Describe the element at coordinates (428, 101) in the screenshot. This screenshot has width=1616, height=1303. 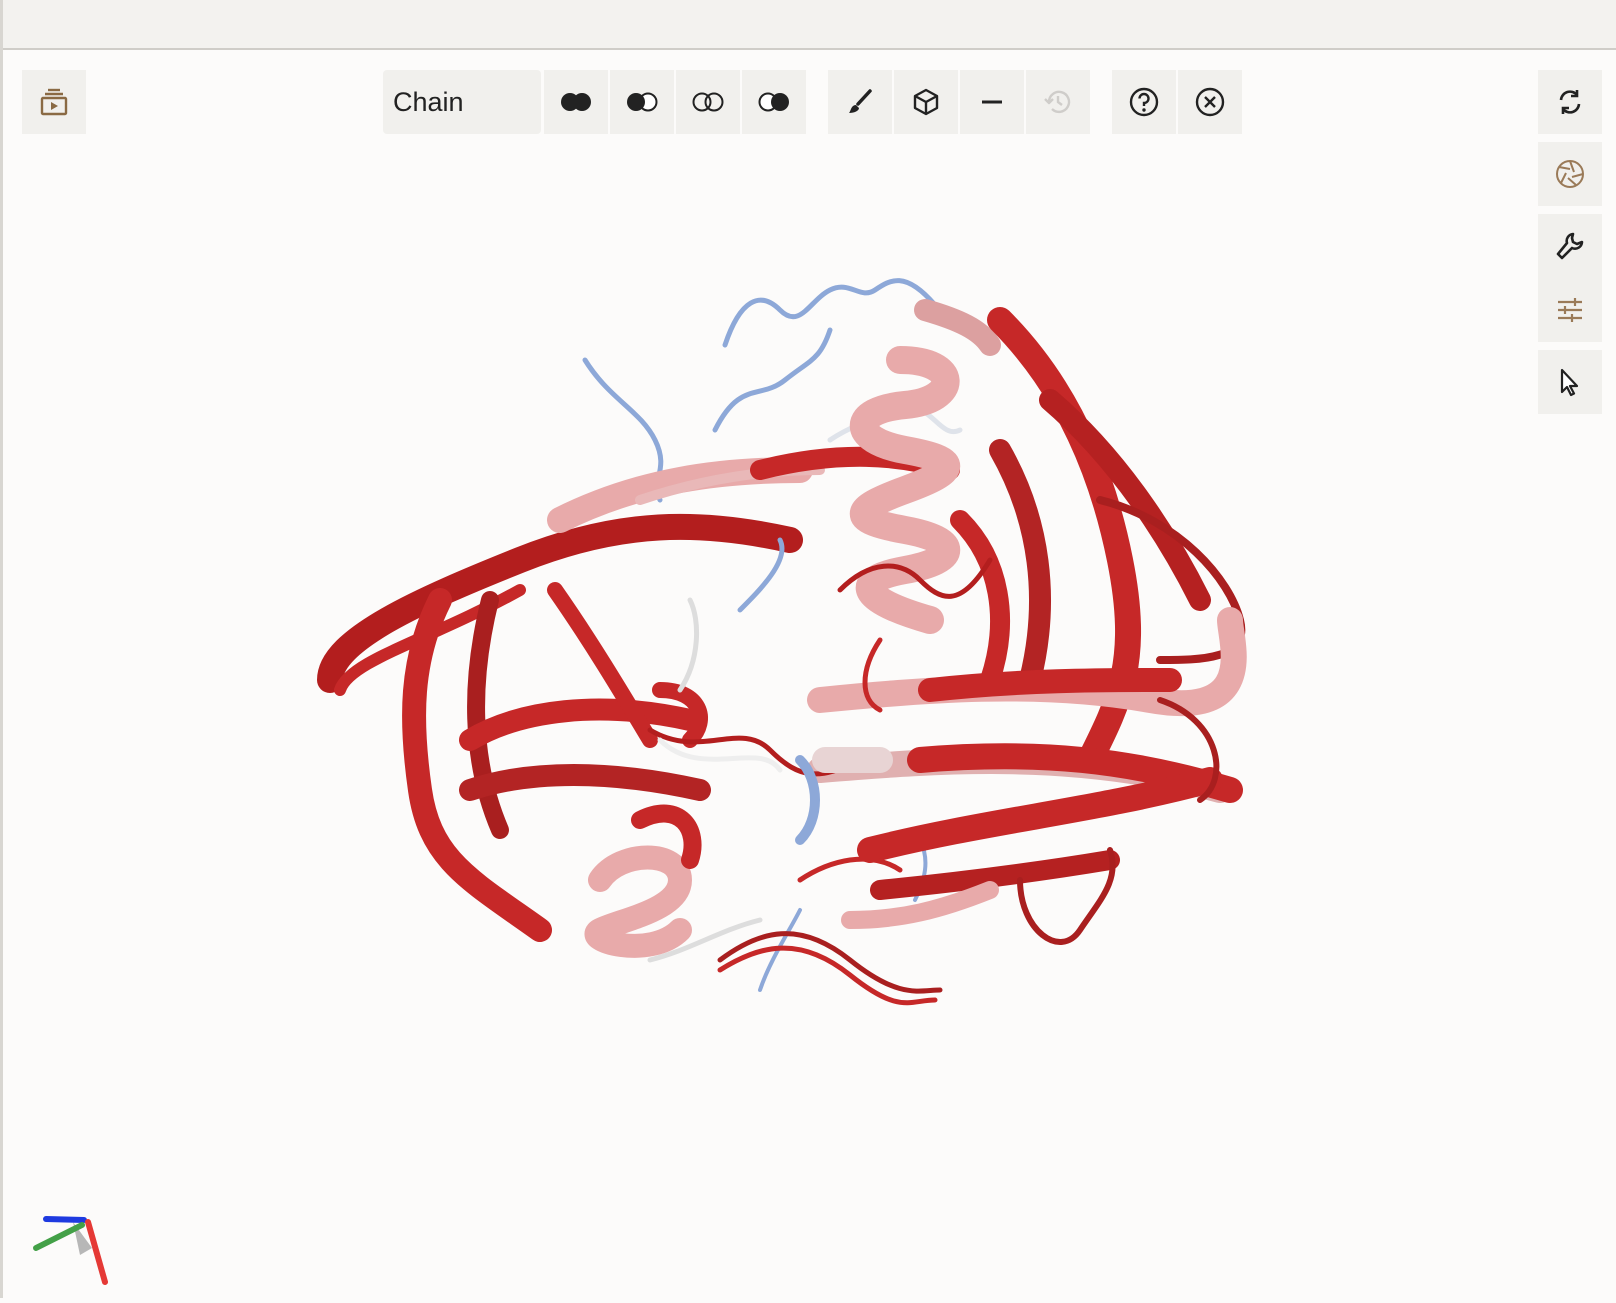
I see `color-theme-select-value: Chain` at that location.